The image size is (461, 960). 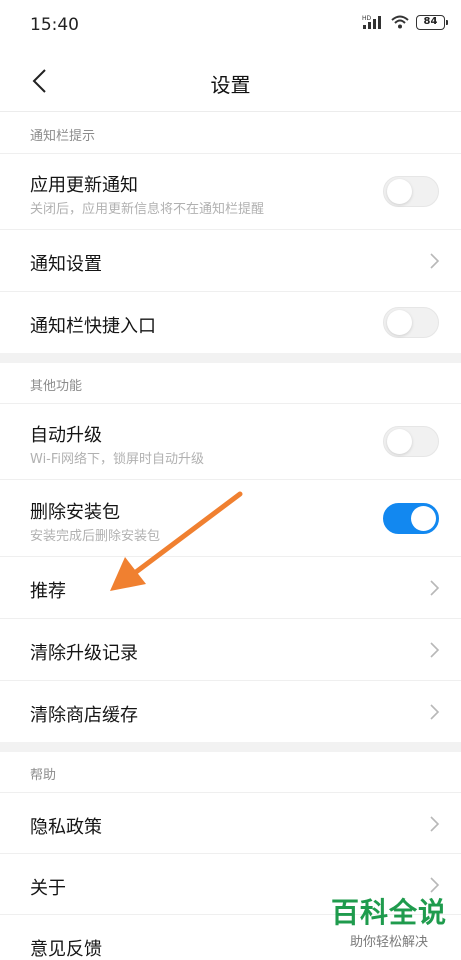 I want to click on row-notify-shortcut: 通知栏快捷入口, so click(x=230, y=322).